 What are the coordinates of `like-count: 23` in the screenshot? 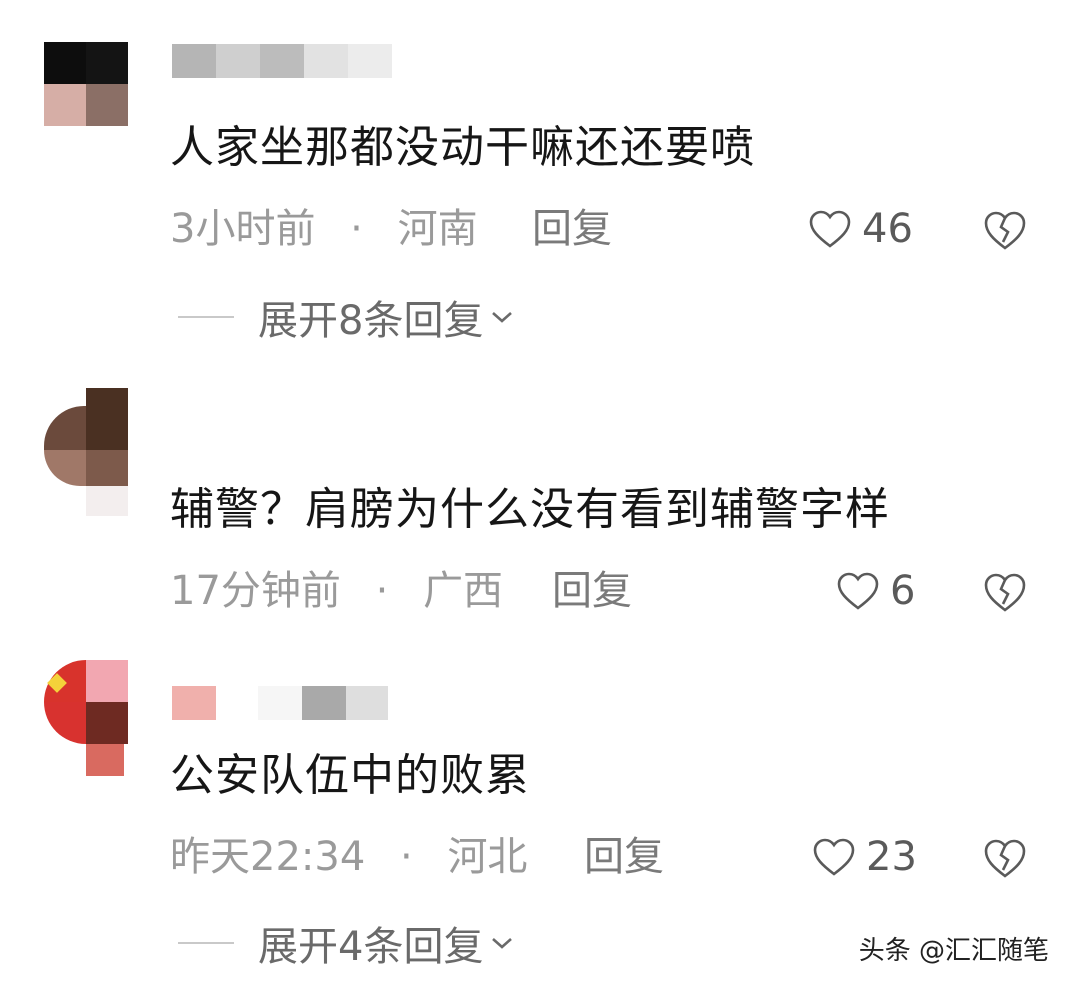 It's located at (891, 857).